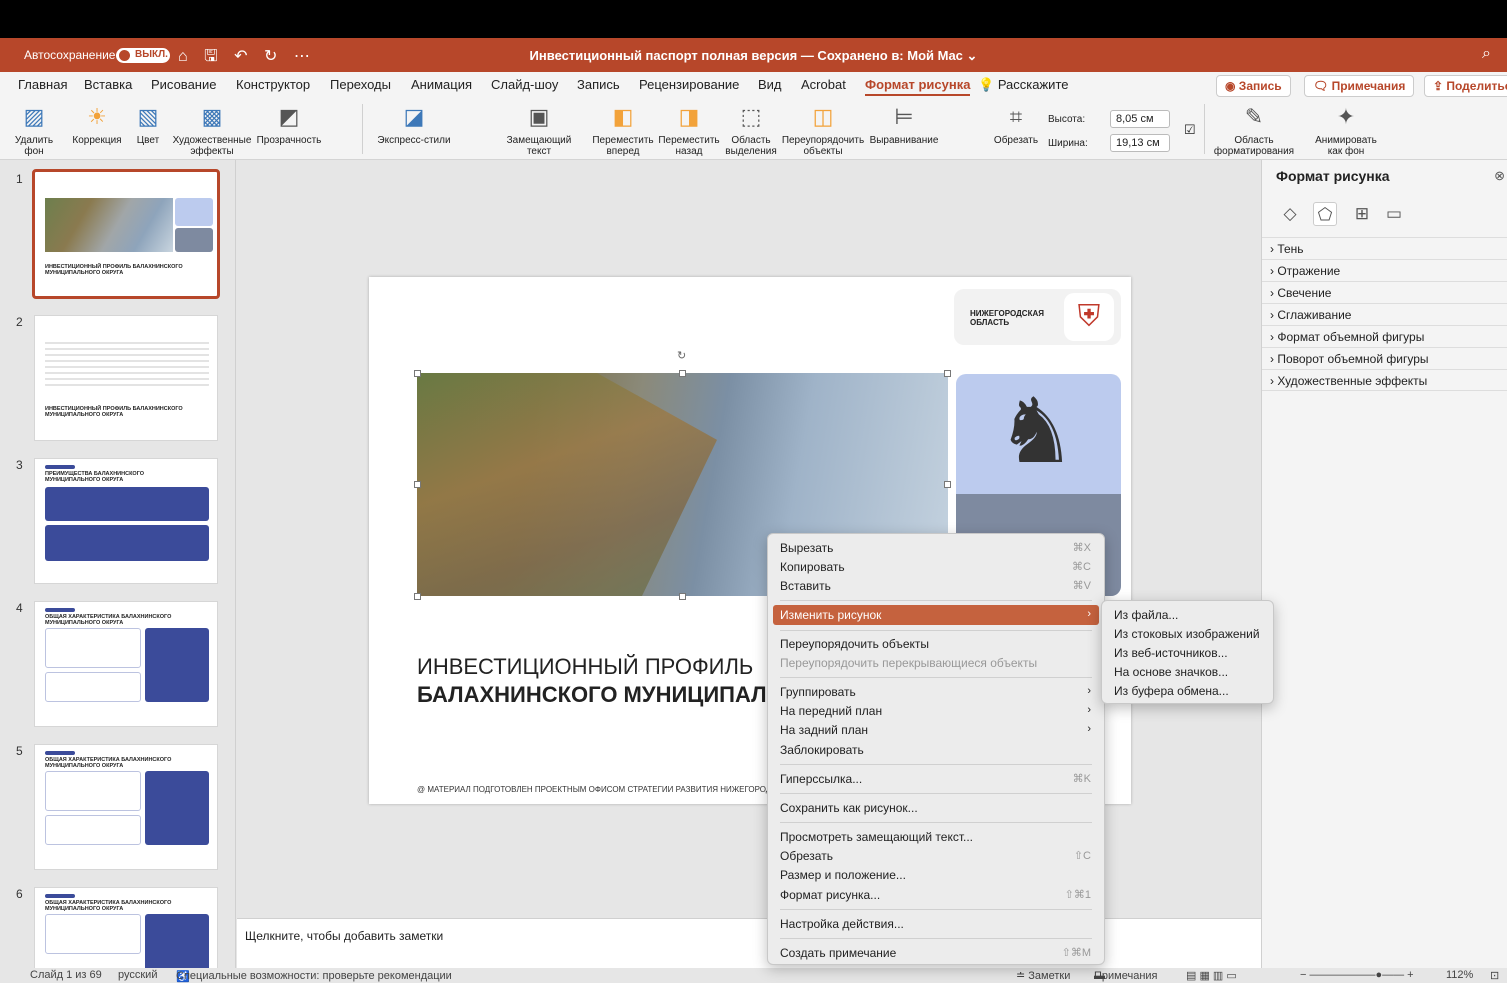 The image size is (1507, 983). What do you see at coordinates (66, 975) in the screenshot?
I see `slide-counter: Слайд 1 из 69` at bounding box center [66, 975].